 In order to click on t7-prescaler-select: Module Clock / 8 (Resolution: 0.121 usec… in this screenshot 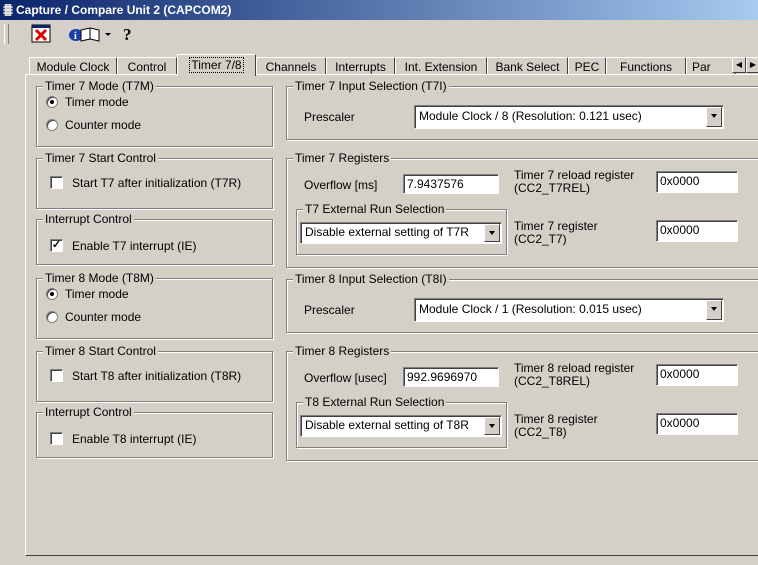, I will do `click(569, 117)`.